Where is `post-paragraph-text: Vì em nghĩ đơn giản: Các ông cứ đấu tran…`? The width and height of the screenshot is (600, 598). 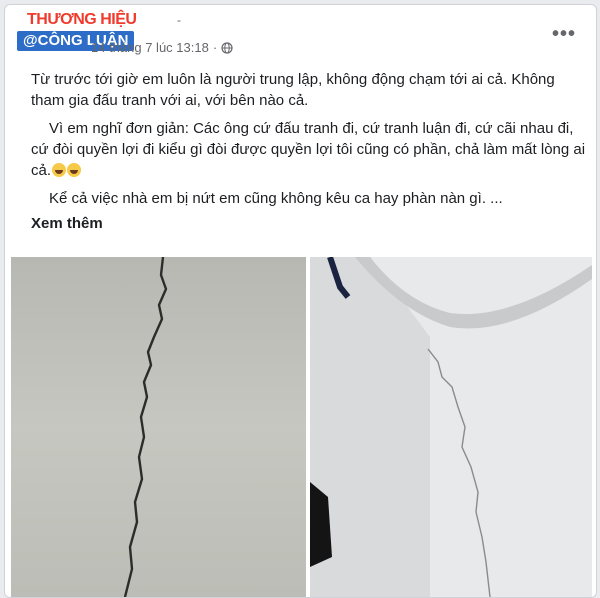 post-paragraph-text: Vì em nghĩ đơn giản: Các ông cứ đấu tran… is located at coordinates (308, 149).